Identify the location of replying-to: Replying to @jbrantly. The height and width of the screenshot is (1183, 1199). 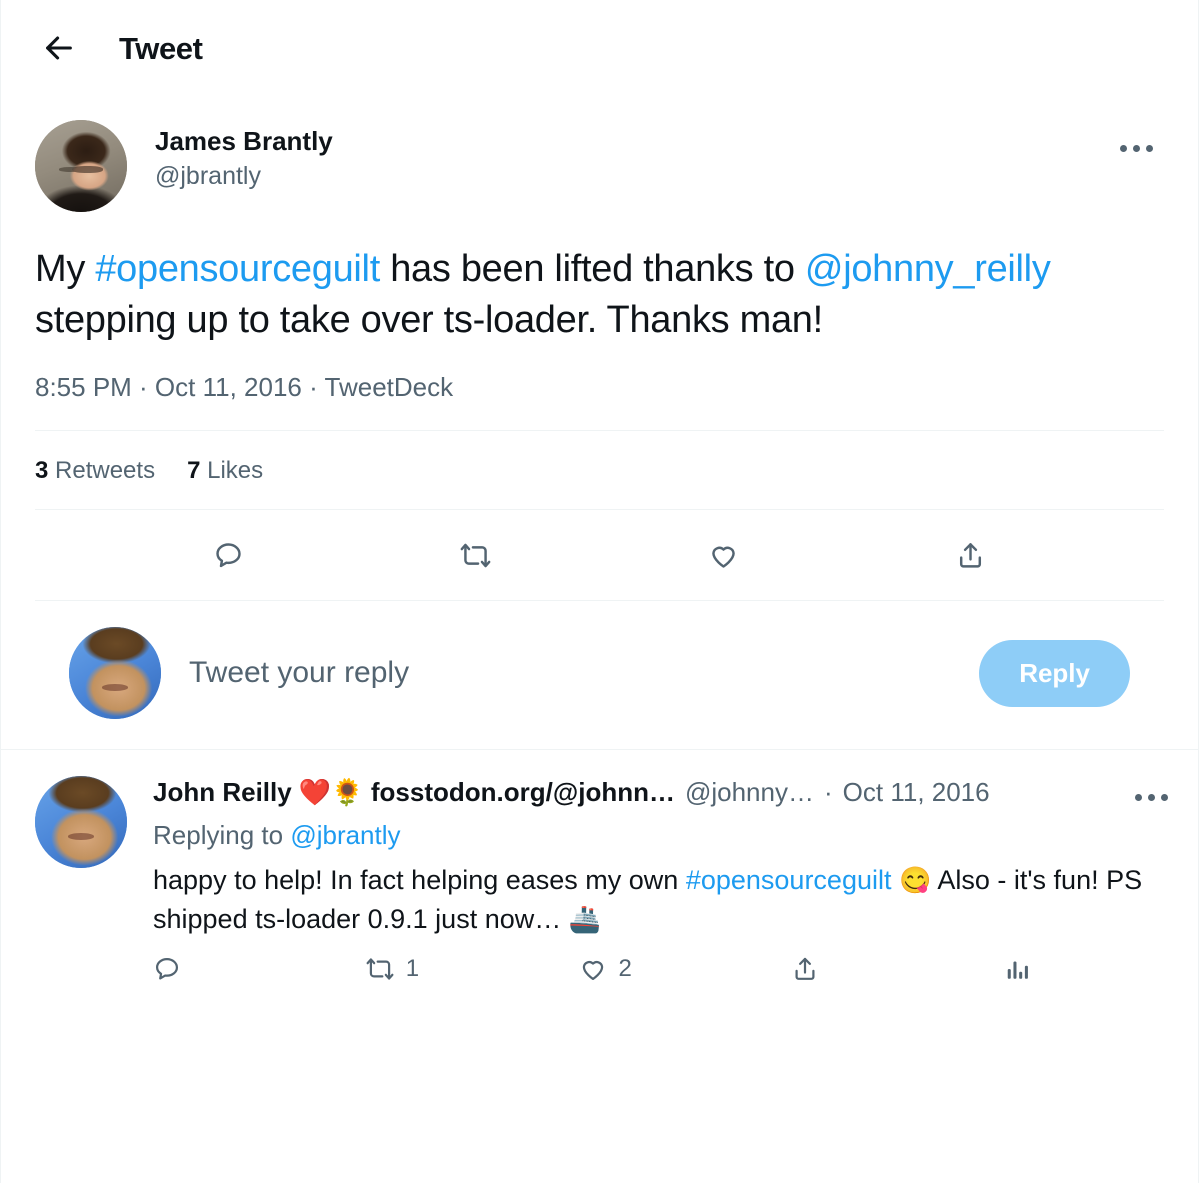
(658, 836).